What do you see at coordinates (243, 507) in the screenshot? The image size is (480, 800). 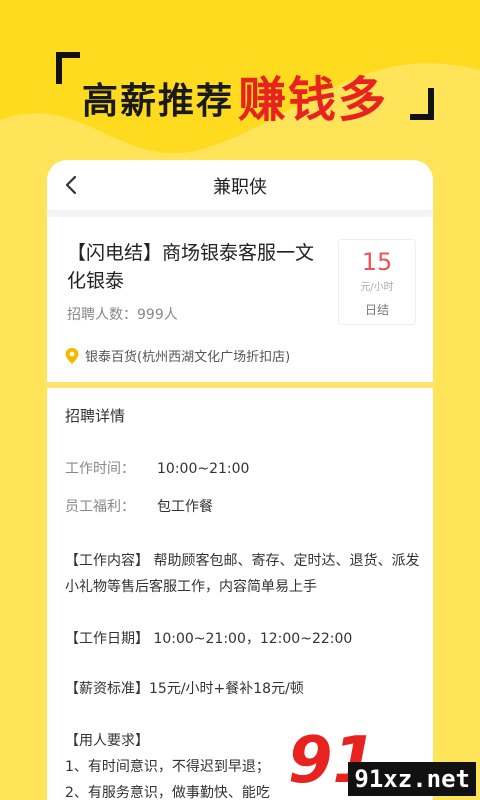 I see `benefit-row: 员工福利： 包工作餐` at bounding box center [243, 507].